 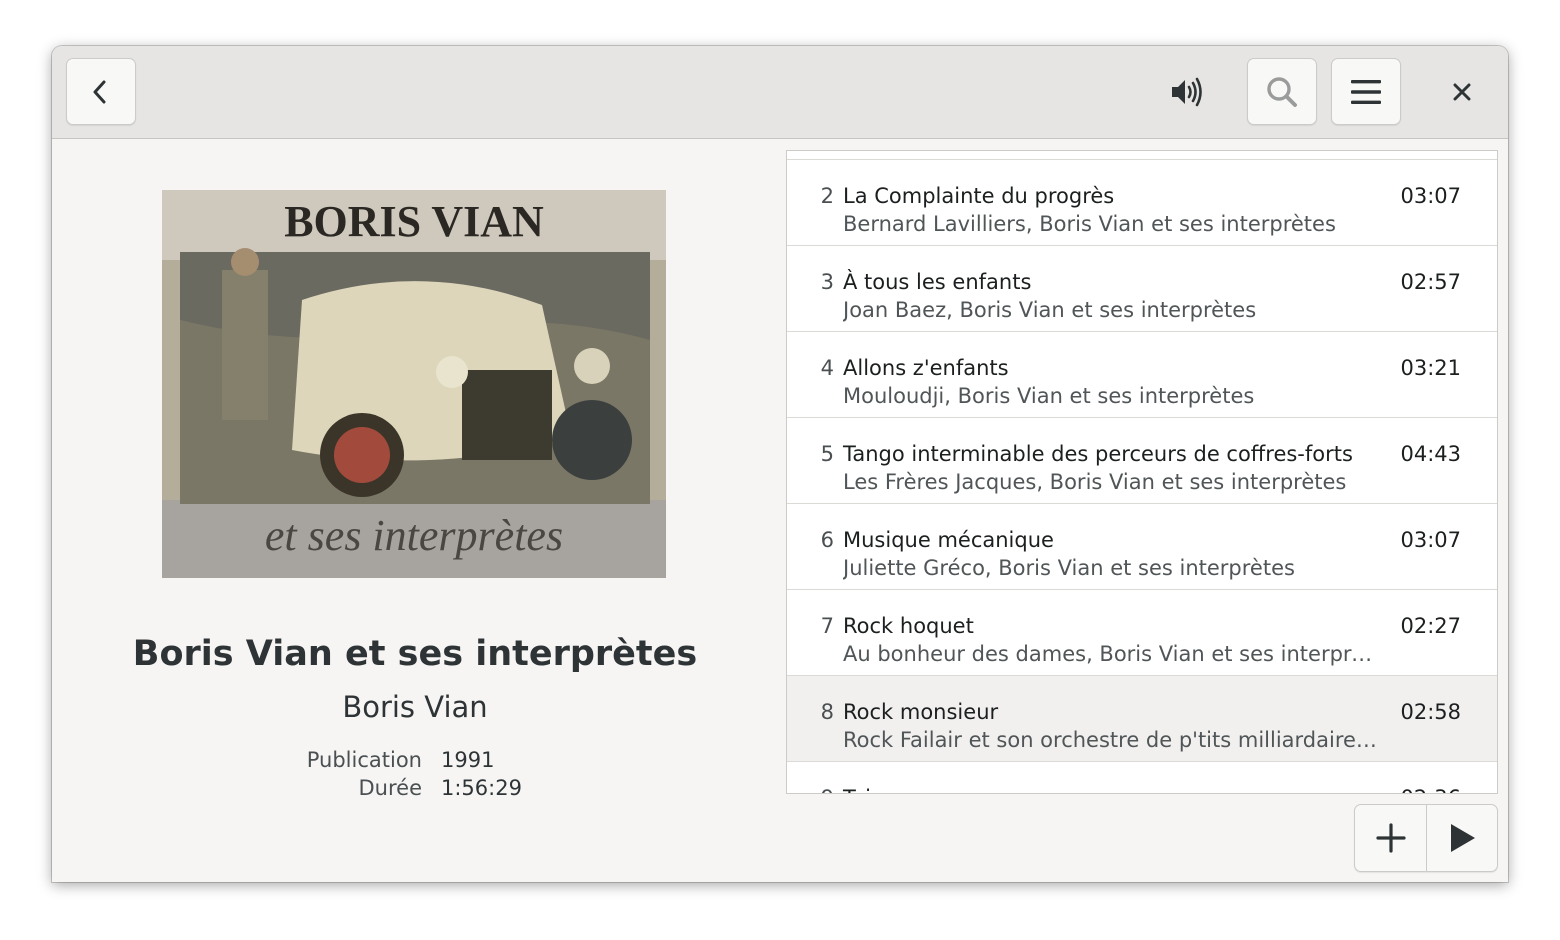 What do you see at coordinates (948, 540) in the screenshot?
I see `track-title: Musique mécanique` at bounding box center [948, 540].